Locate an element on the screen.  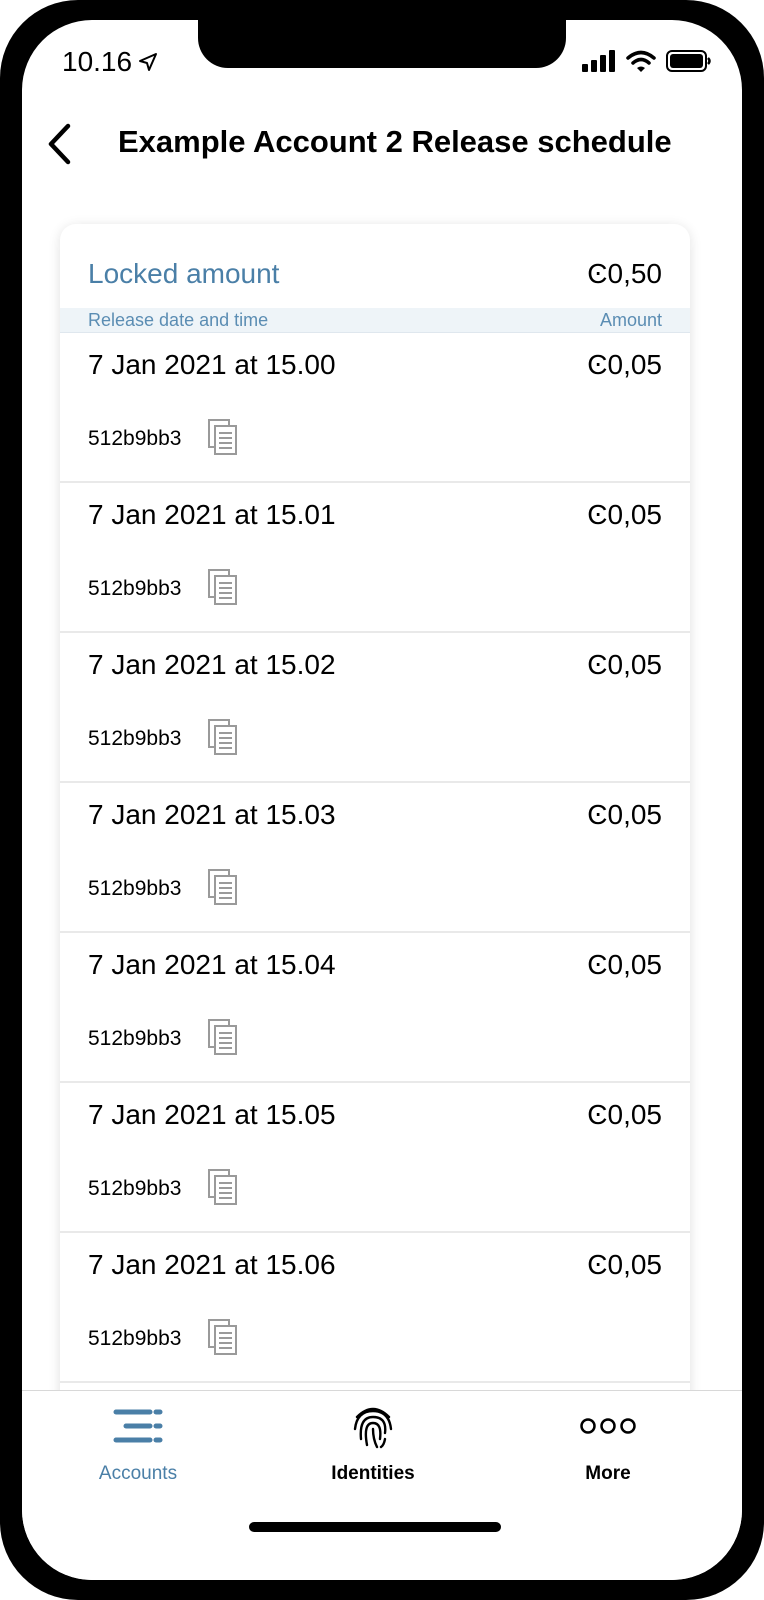
tab-identities: Identities is located at coordinates (373, 1446).